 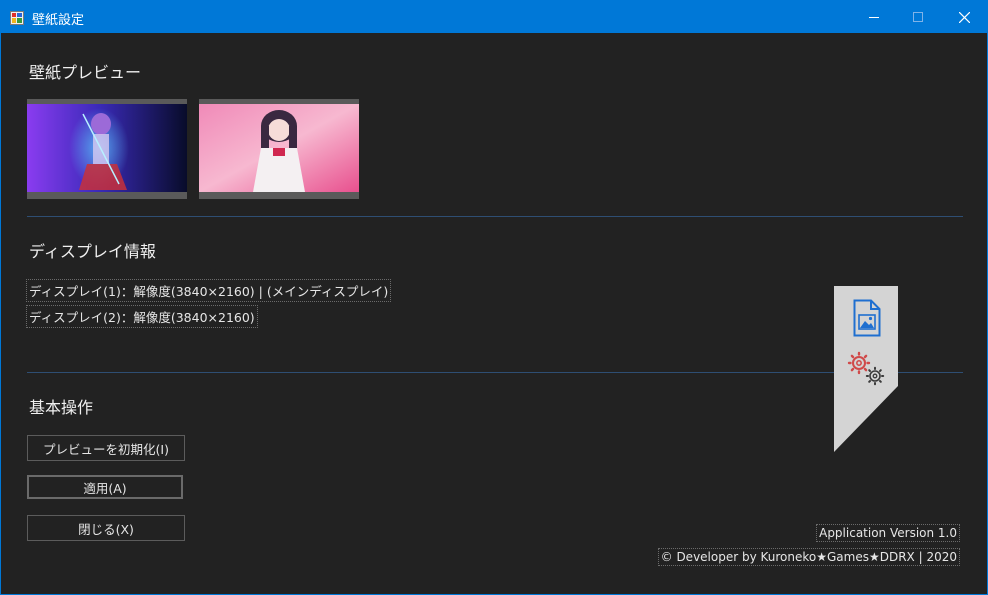 I want to click on close-icon, so click(x=964, y=17).